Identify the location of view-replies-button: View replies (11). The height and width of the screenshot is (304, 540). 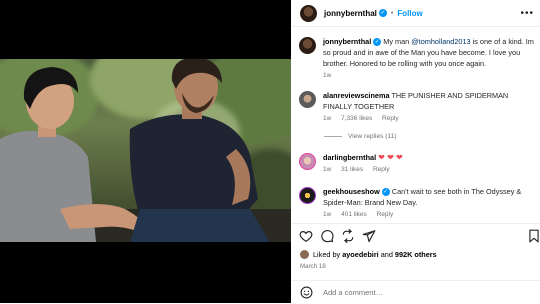
(360, 136).